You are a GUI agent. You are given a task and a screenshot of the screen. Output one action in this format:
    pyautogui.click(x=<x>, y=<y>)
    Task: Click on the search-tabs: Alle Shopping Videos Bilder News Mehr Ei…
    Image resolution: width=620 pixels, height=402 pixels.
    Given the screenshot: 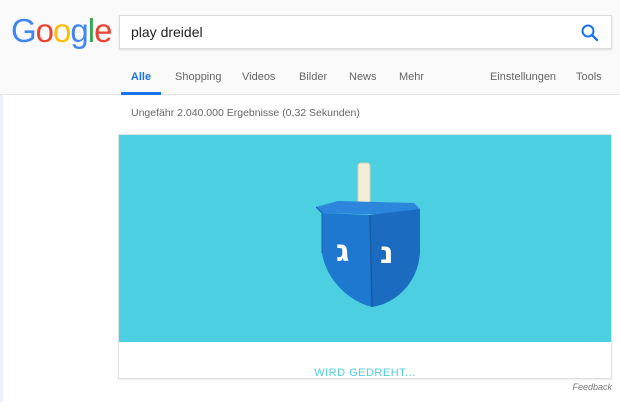 What is the action you would take?
    pyautogui.click(x=310, y=79)
    